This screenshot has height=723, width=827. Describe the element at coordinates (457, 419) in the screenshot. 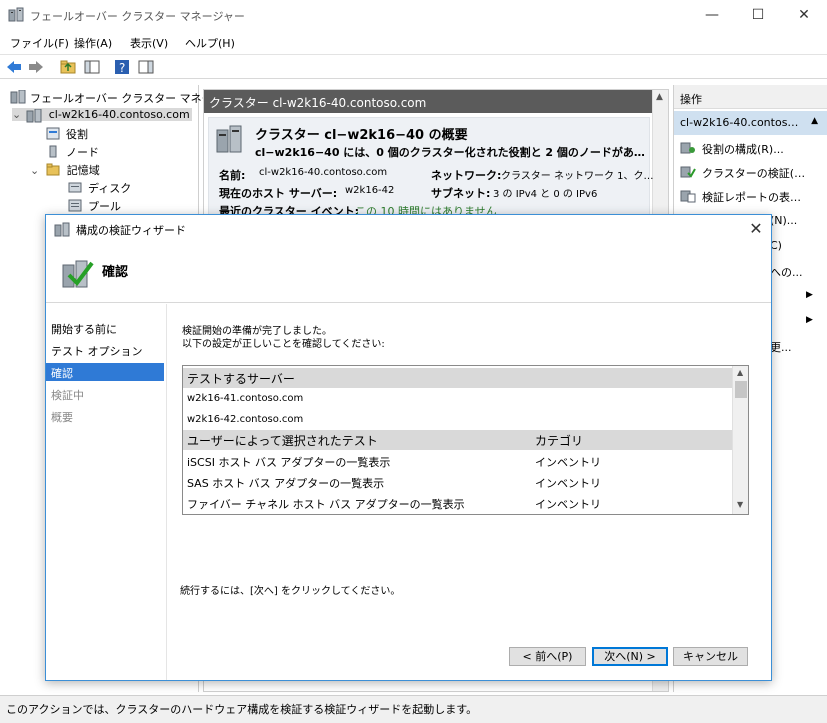

I see `list-item: w2k16-42.contoso.com` at that location.